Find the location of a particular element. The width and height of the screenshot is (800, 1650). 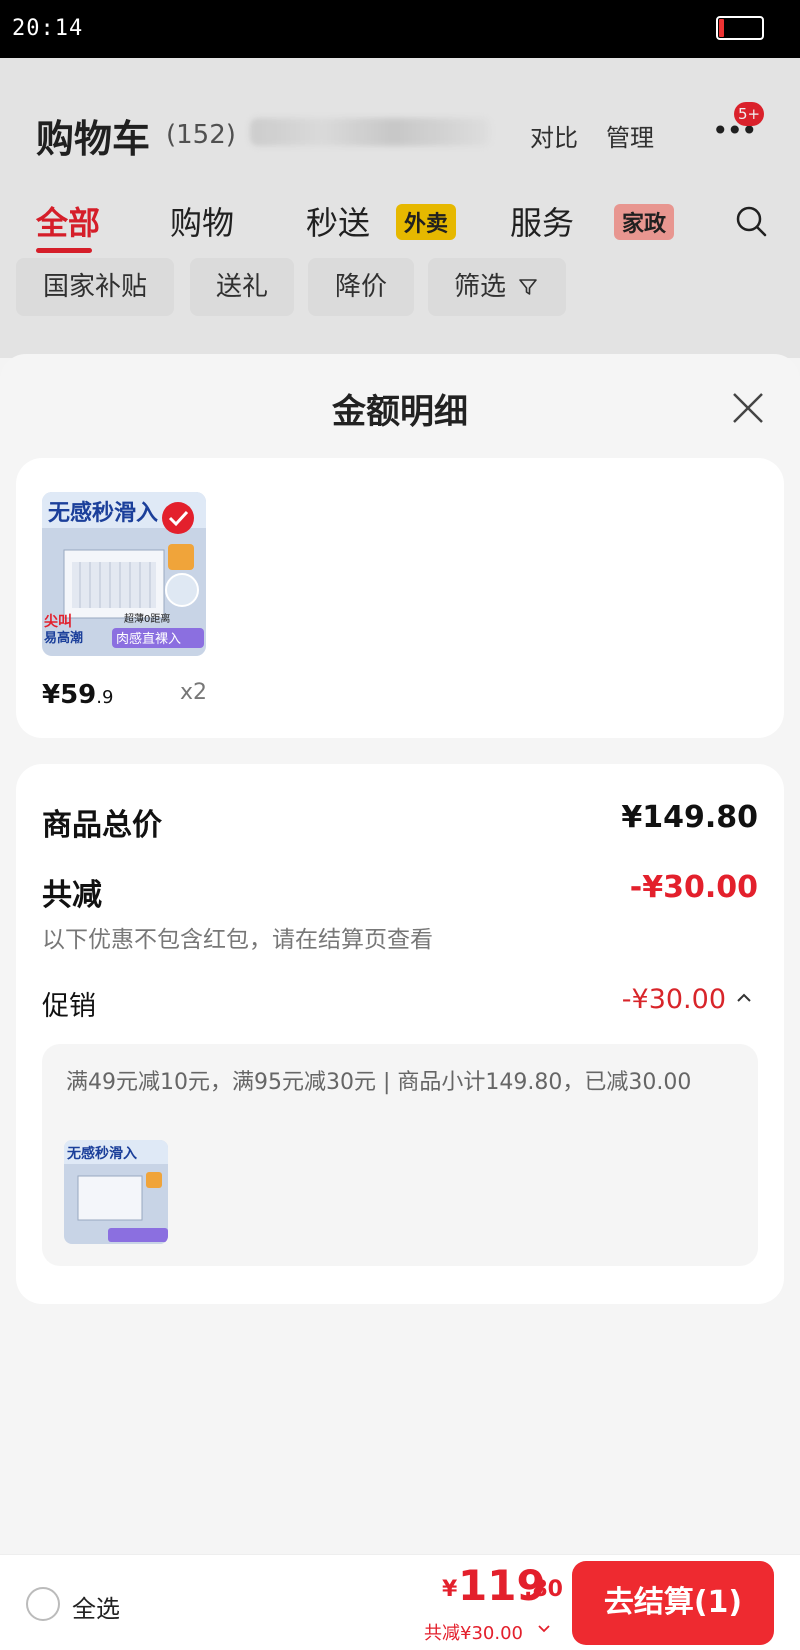

product-price: ¥59.9 is located at coordinates (77, 695).